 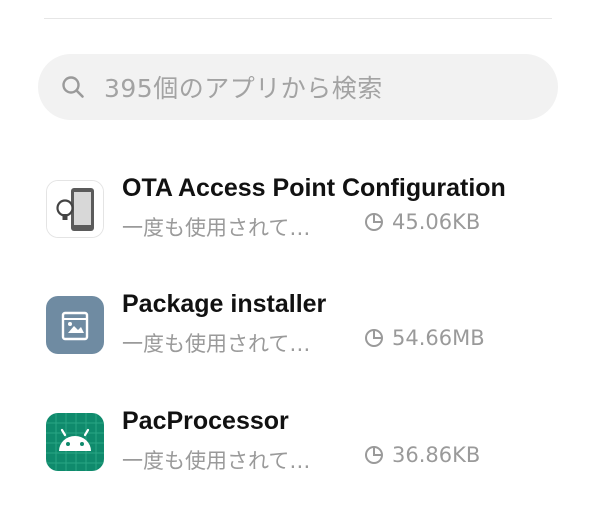 I want to click on ota-app-icon, so click(x=75, y=209).